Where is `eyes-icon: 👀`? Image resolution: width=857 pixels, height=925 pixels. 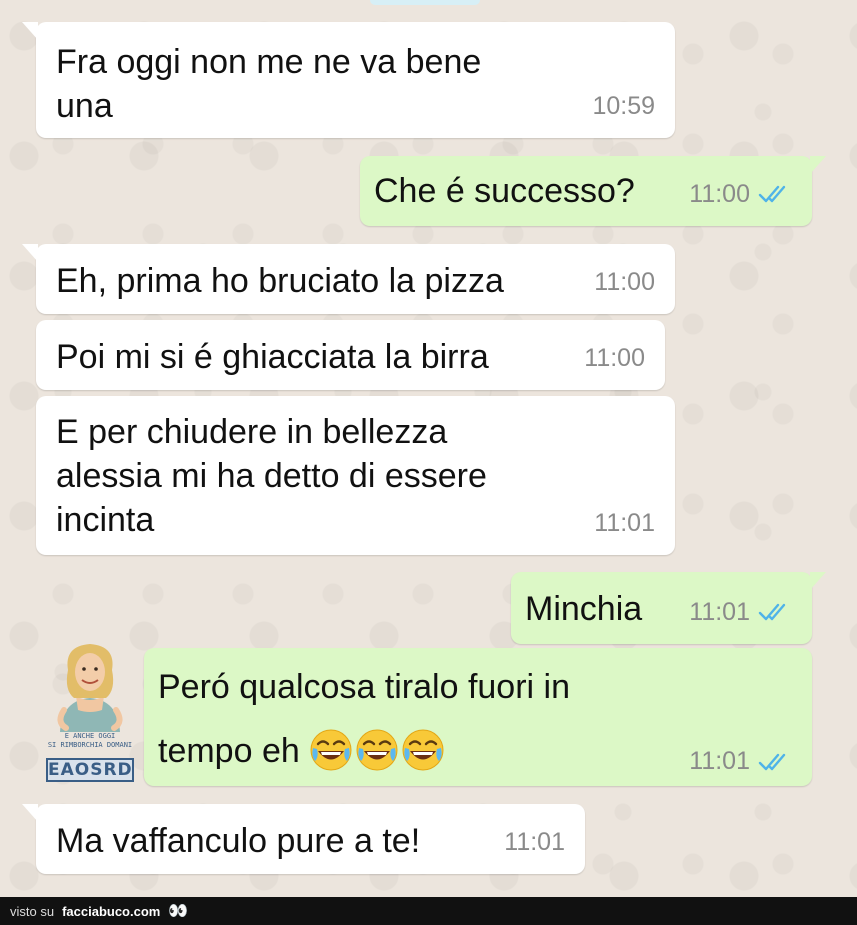
eyes-icon: 👀 is located at coordinates (178, 911).